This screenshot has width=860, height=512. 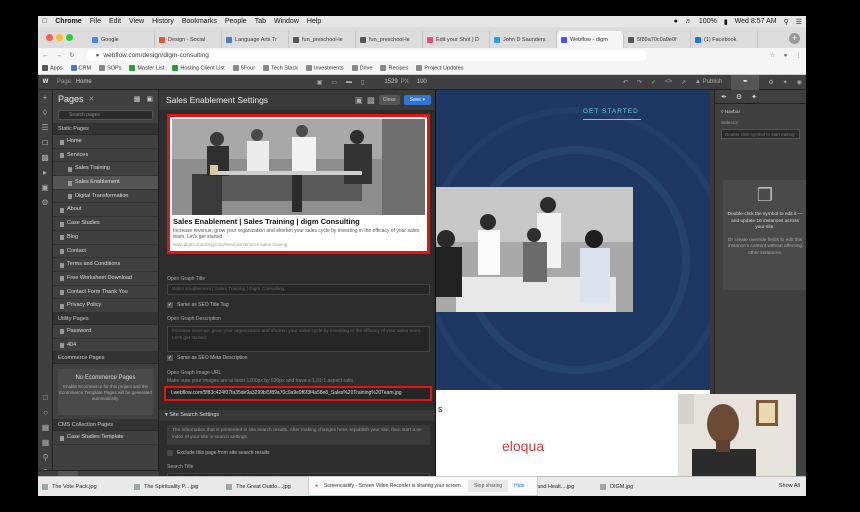 I want to click on duplicate-icon: ▣, so click(x=359, y=100).